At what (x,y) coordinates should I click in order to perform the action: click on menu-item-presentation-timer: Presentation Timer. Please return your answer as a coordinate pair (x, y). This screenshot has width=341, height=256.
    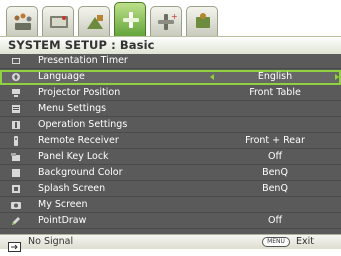
    Looking at the image, I should click on (170, 61).